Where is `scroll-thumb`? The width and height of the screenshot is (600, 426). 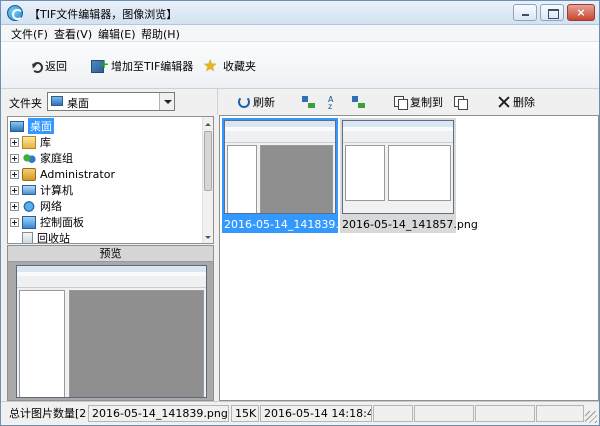 scroll-thumb is located at coordinates (208, 161).